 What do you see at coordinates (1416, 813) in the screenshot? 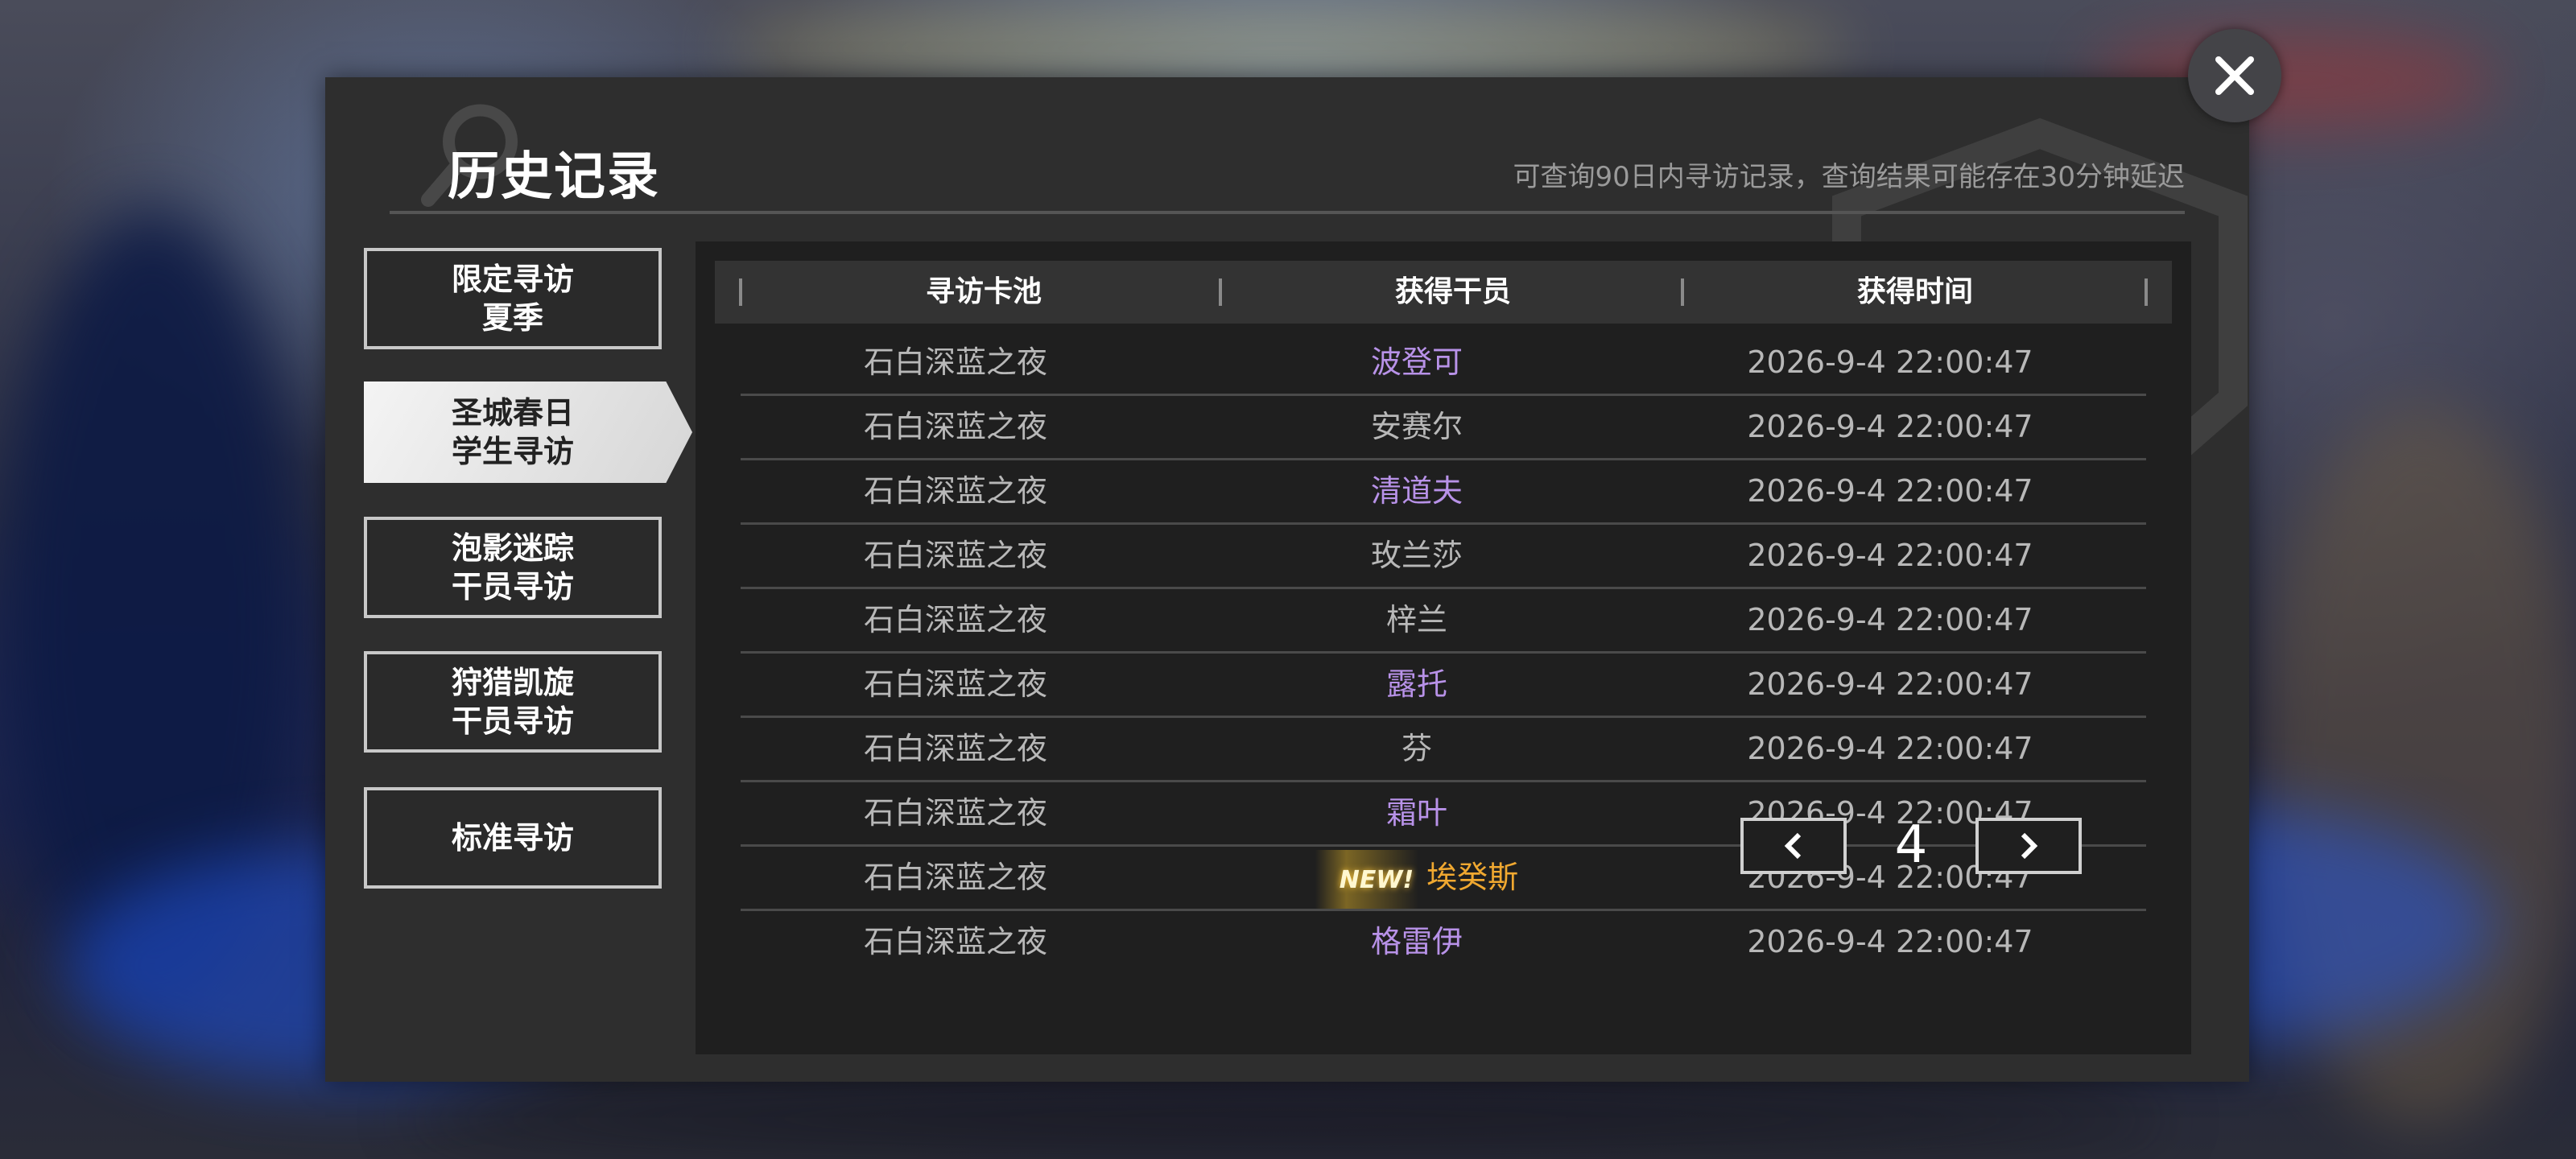
I see `operator-cell: 霜叶` at bounding box center [1416, 813].